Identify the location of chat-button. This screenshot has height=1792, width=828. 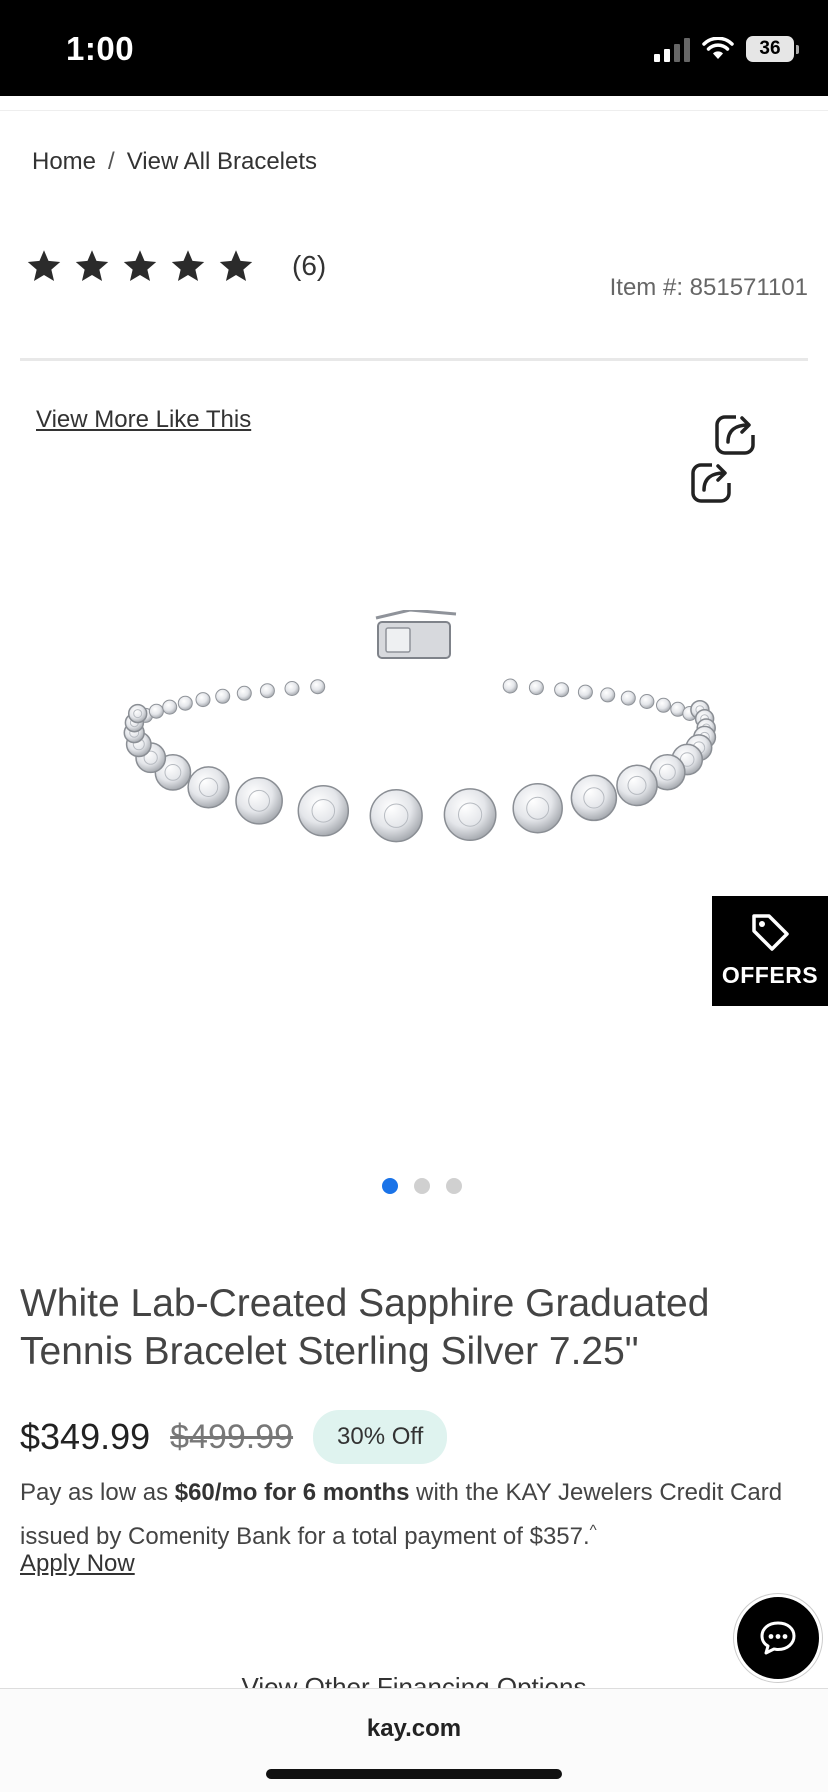
(778, 1638).